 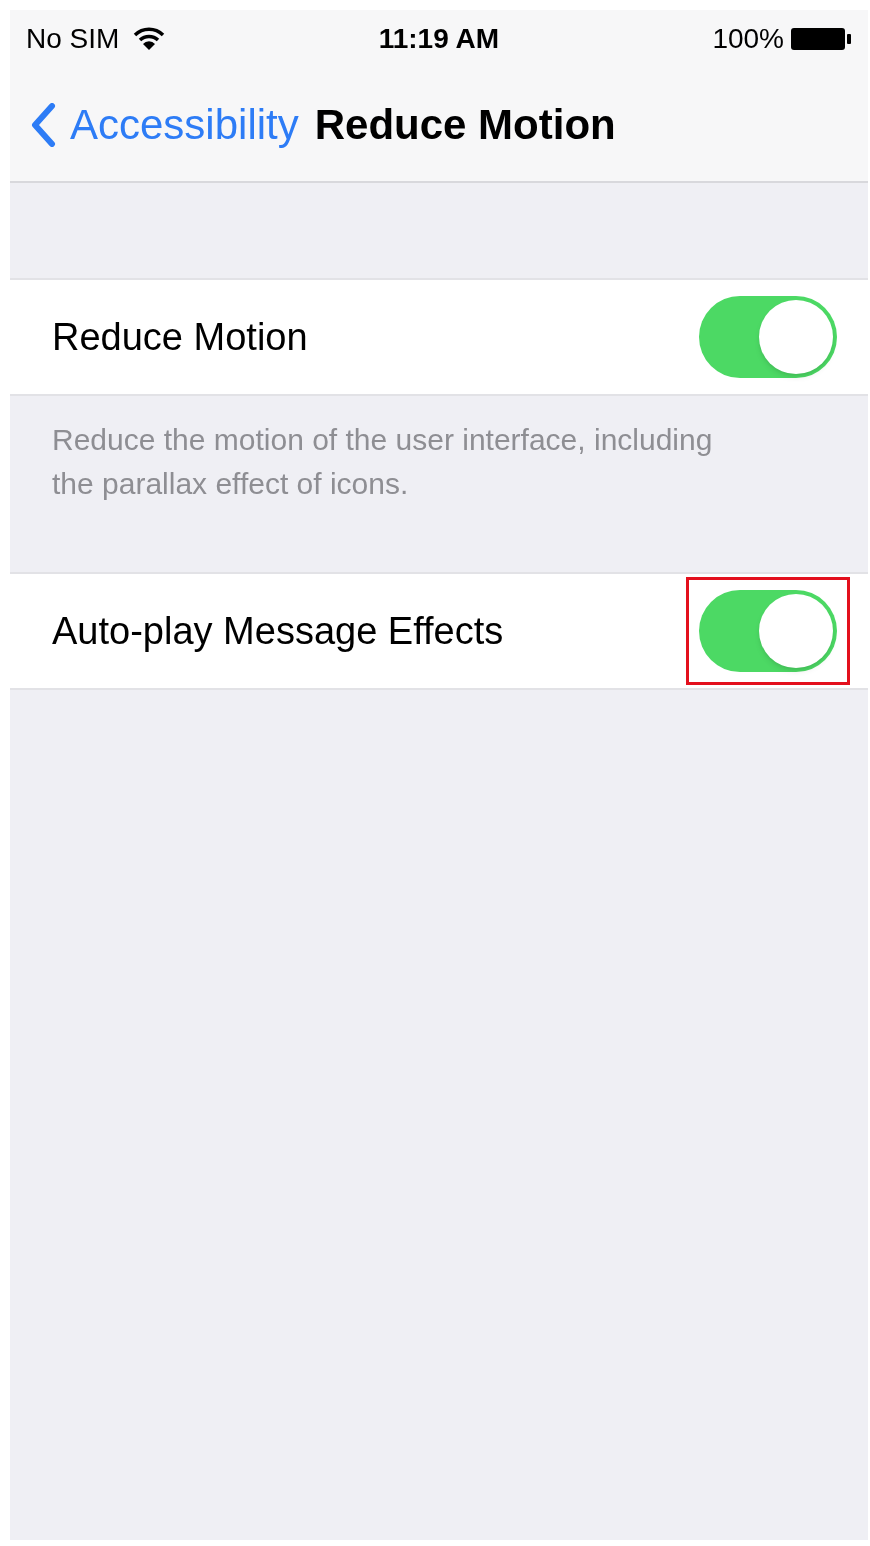 What do you see at coordinates (748, 39) in the screenshot?
I see `battery-label: 100%` at bounding box center [748, 39].